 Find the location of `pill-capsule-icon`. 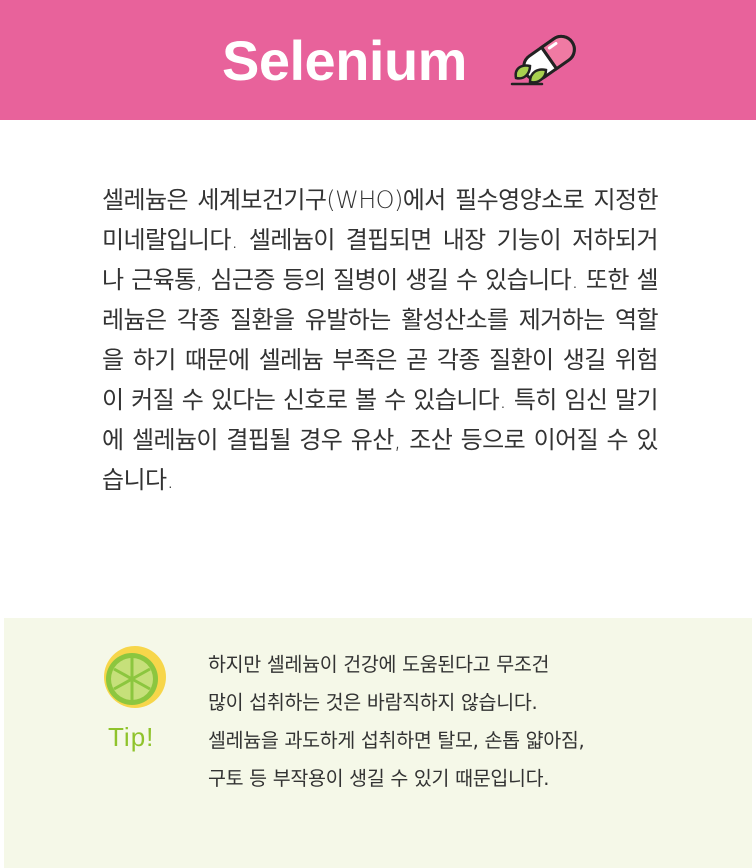

pill-capsule-icon is located at coordinates (543, 60).